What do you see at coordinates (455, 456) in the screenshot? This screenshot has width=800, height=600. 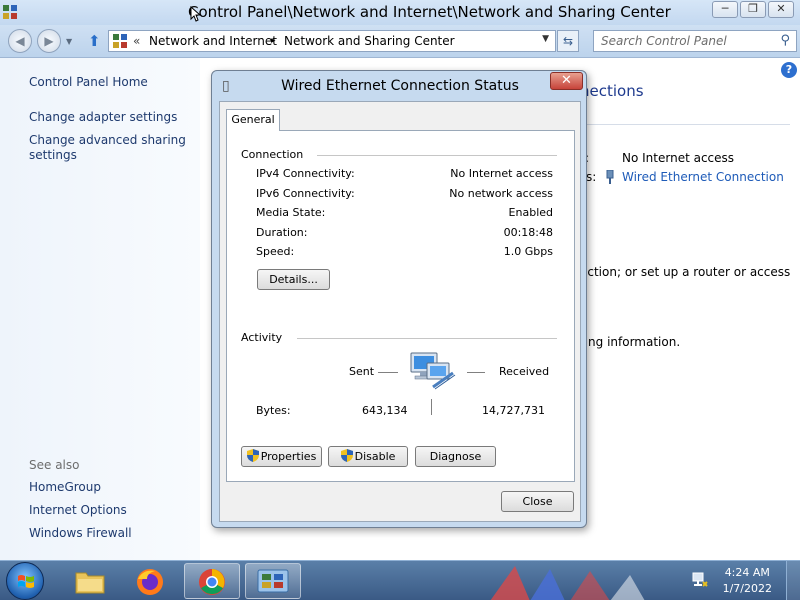 I see `diagnose-button: Diagnose` at bounding box center [455, 456].